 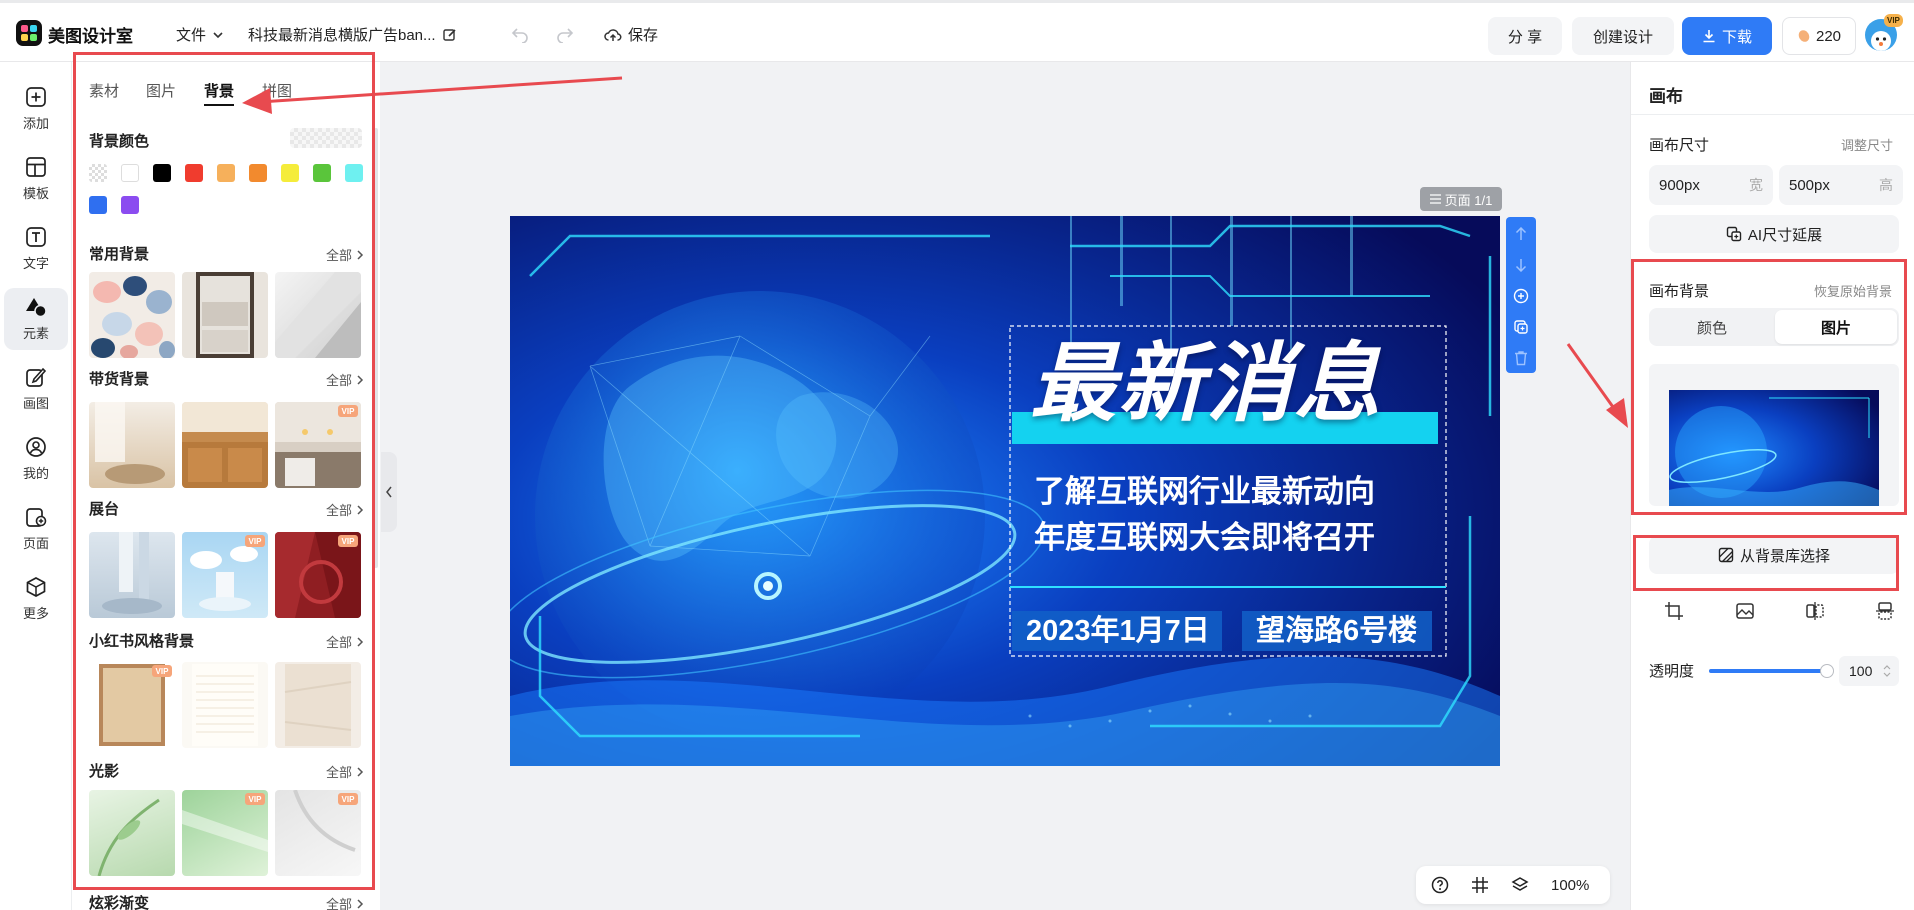 What do you see at coordinates (218, 34) in the screenshot?
I see `chevron-down-icon` at bounding box center [218, 34].